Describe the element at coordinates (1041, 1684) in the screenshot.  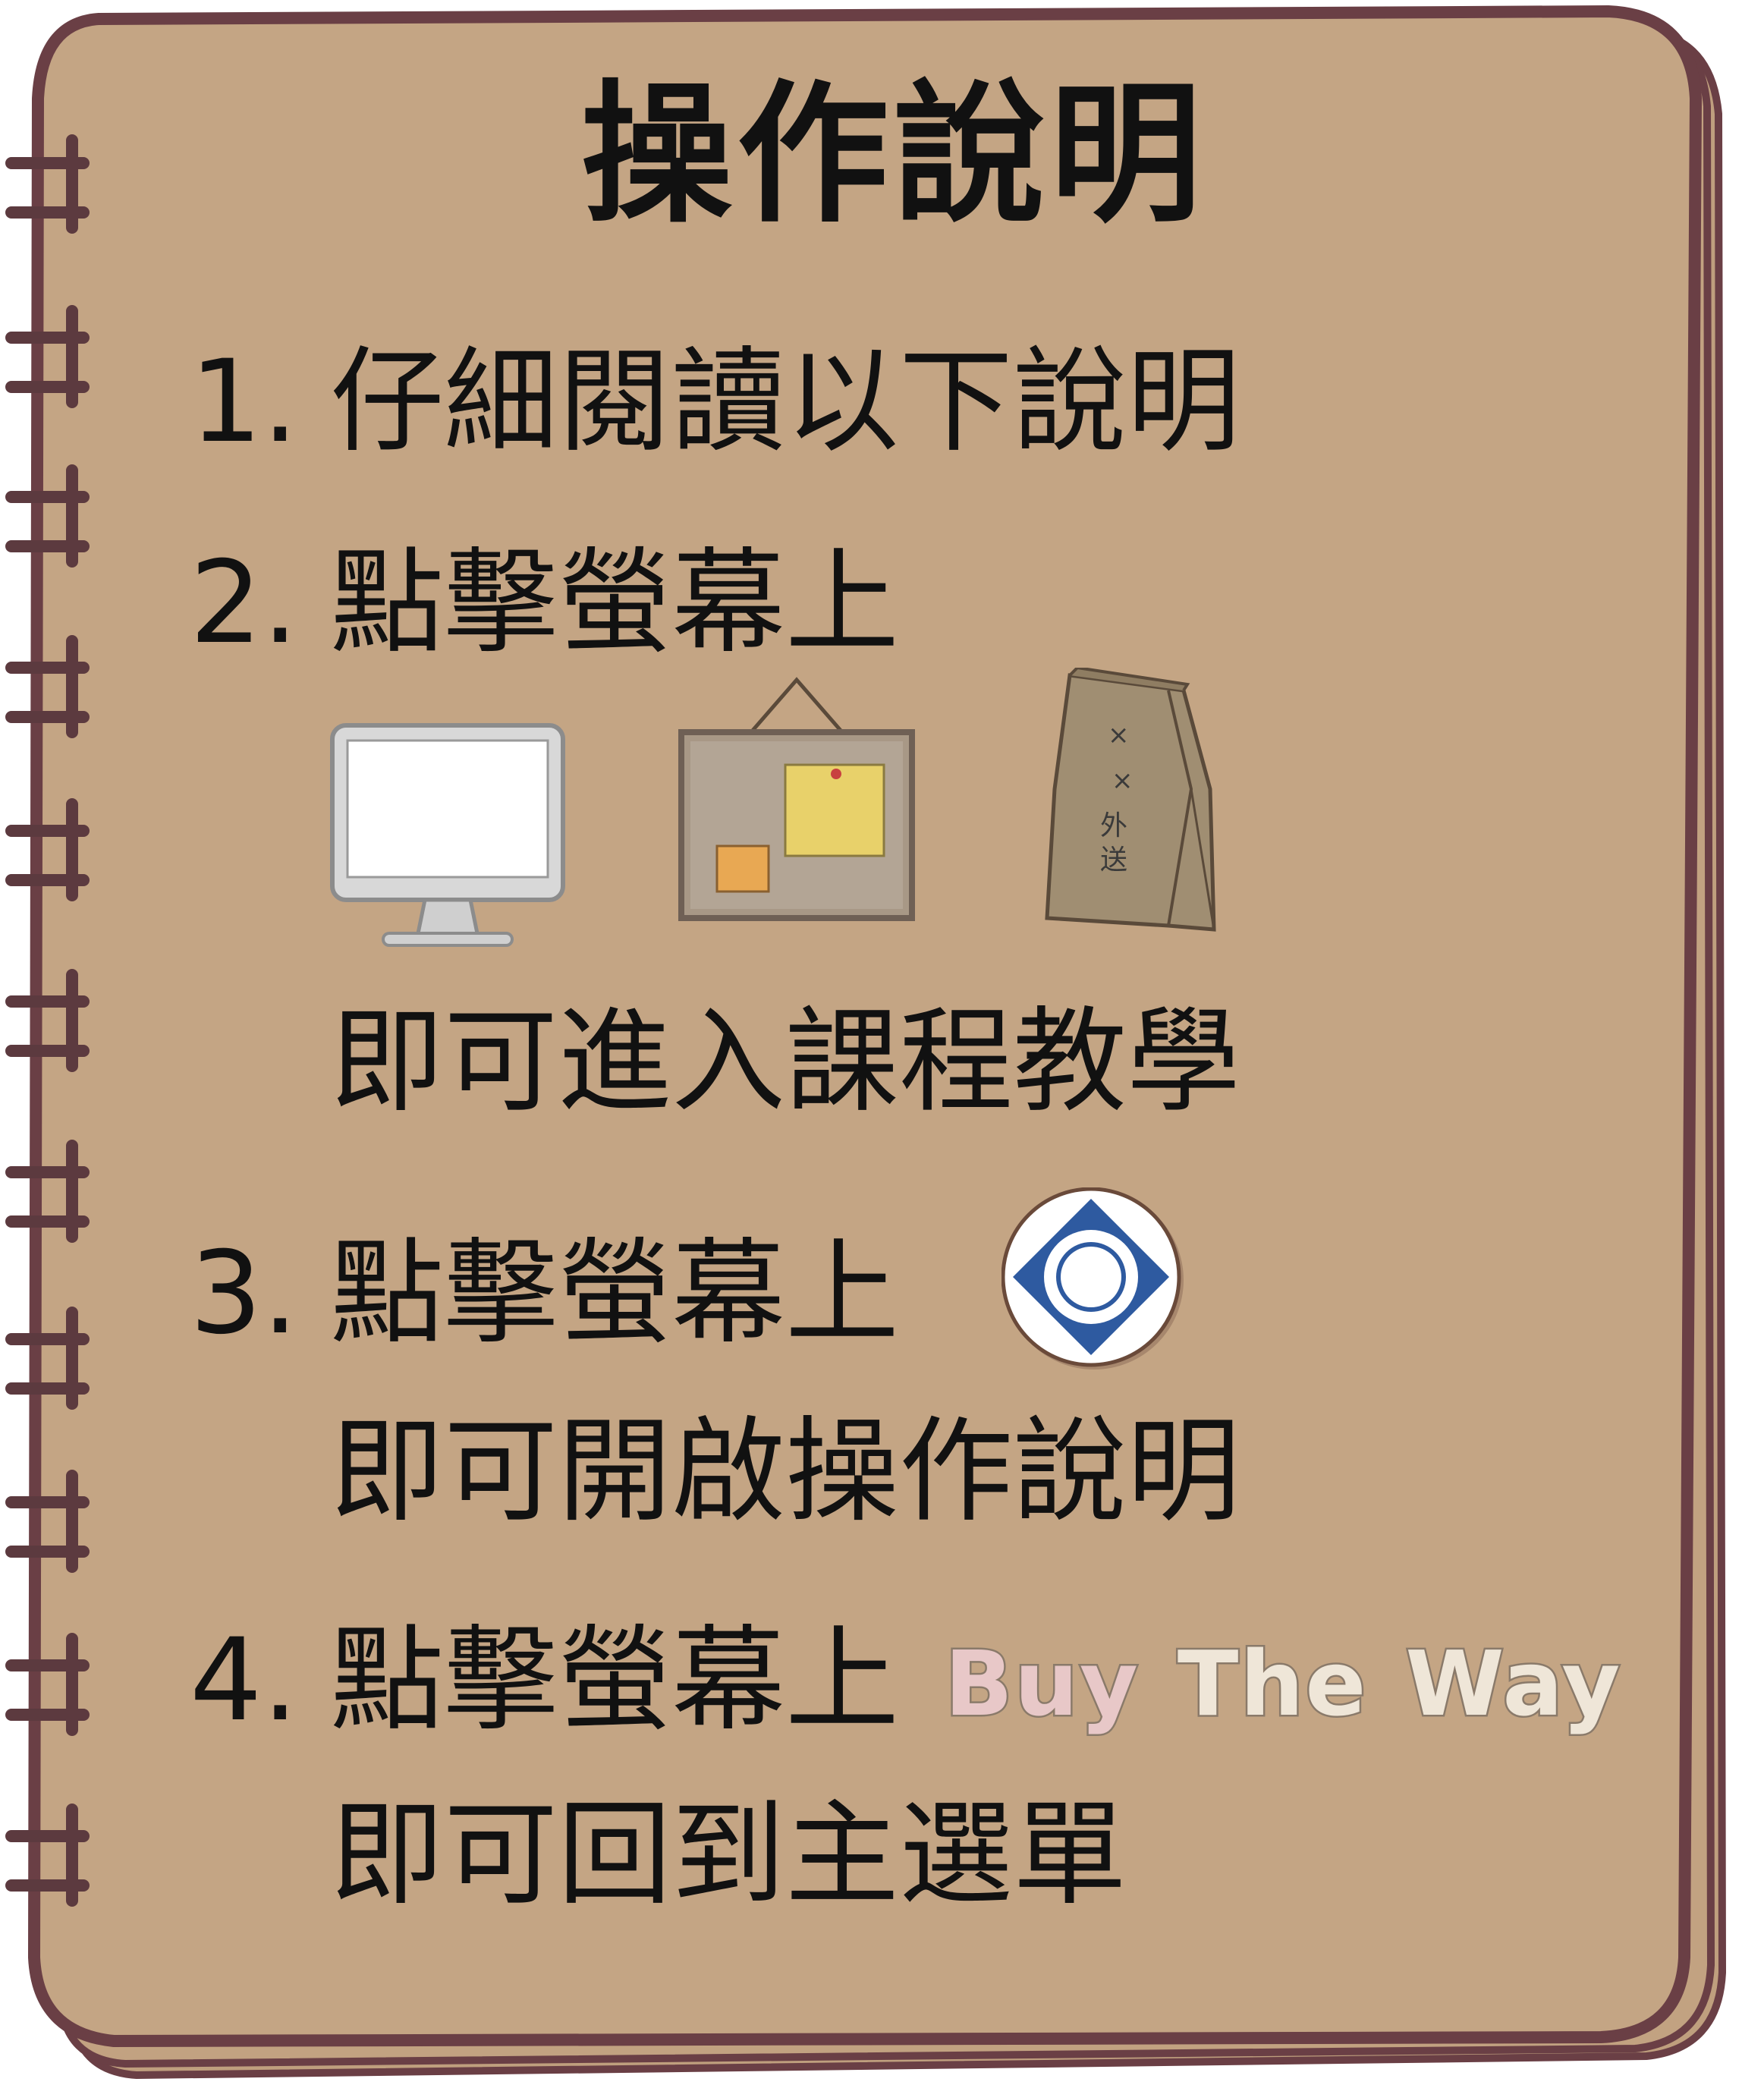
I see `logo-word-buy: Buy` at that location.